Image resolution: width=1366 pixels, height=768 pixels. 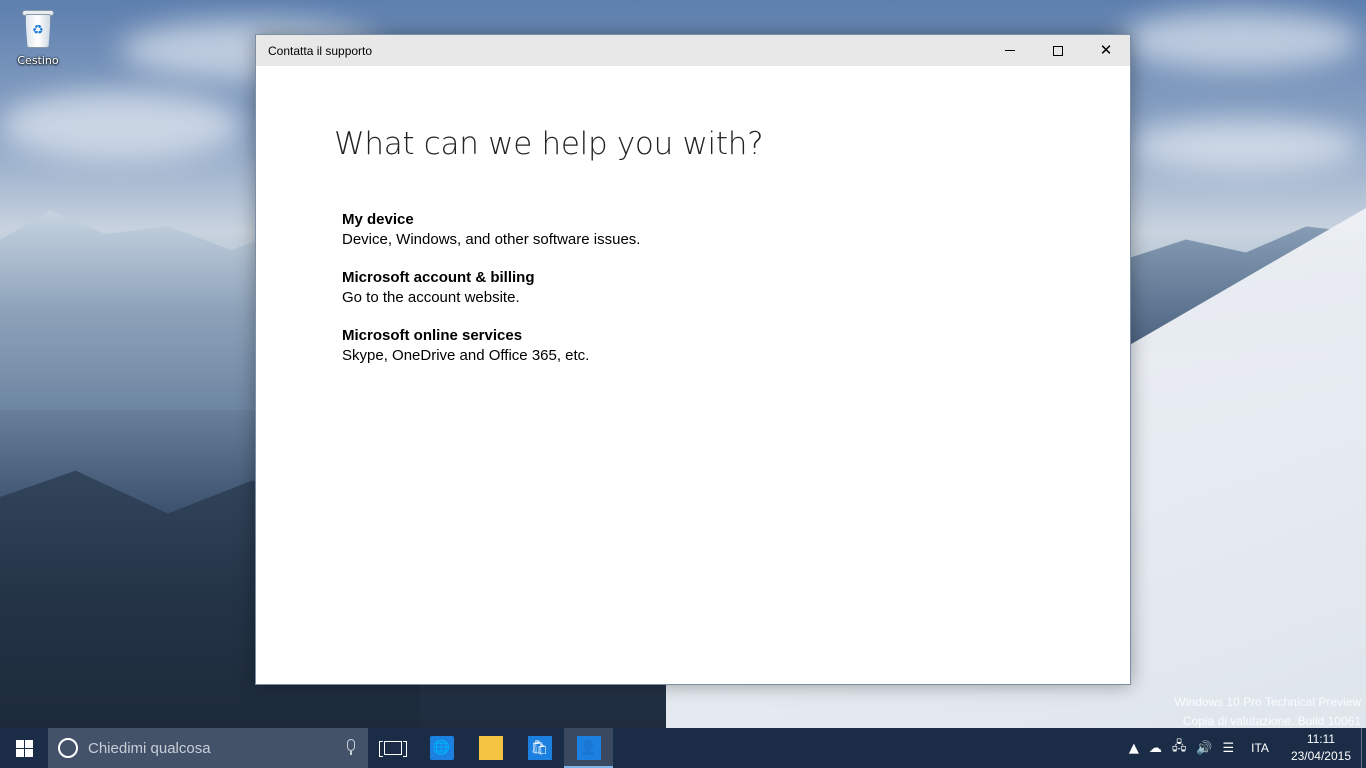 I want to click on page-title: What can we help you with?, so click(x=549, y=144).